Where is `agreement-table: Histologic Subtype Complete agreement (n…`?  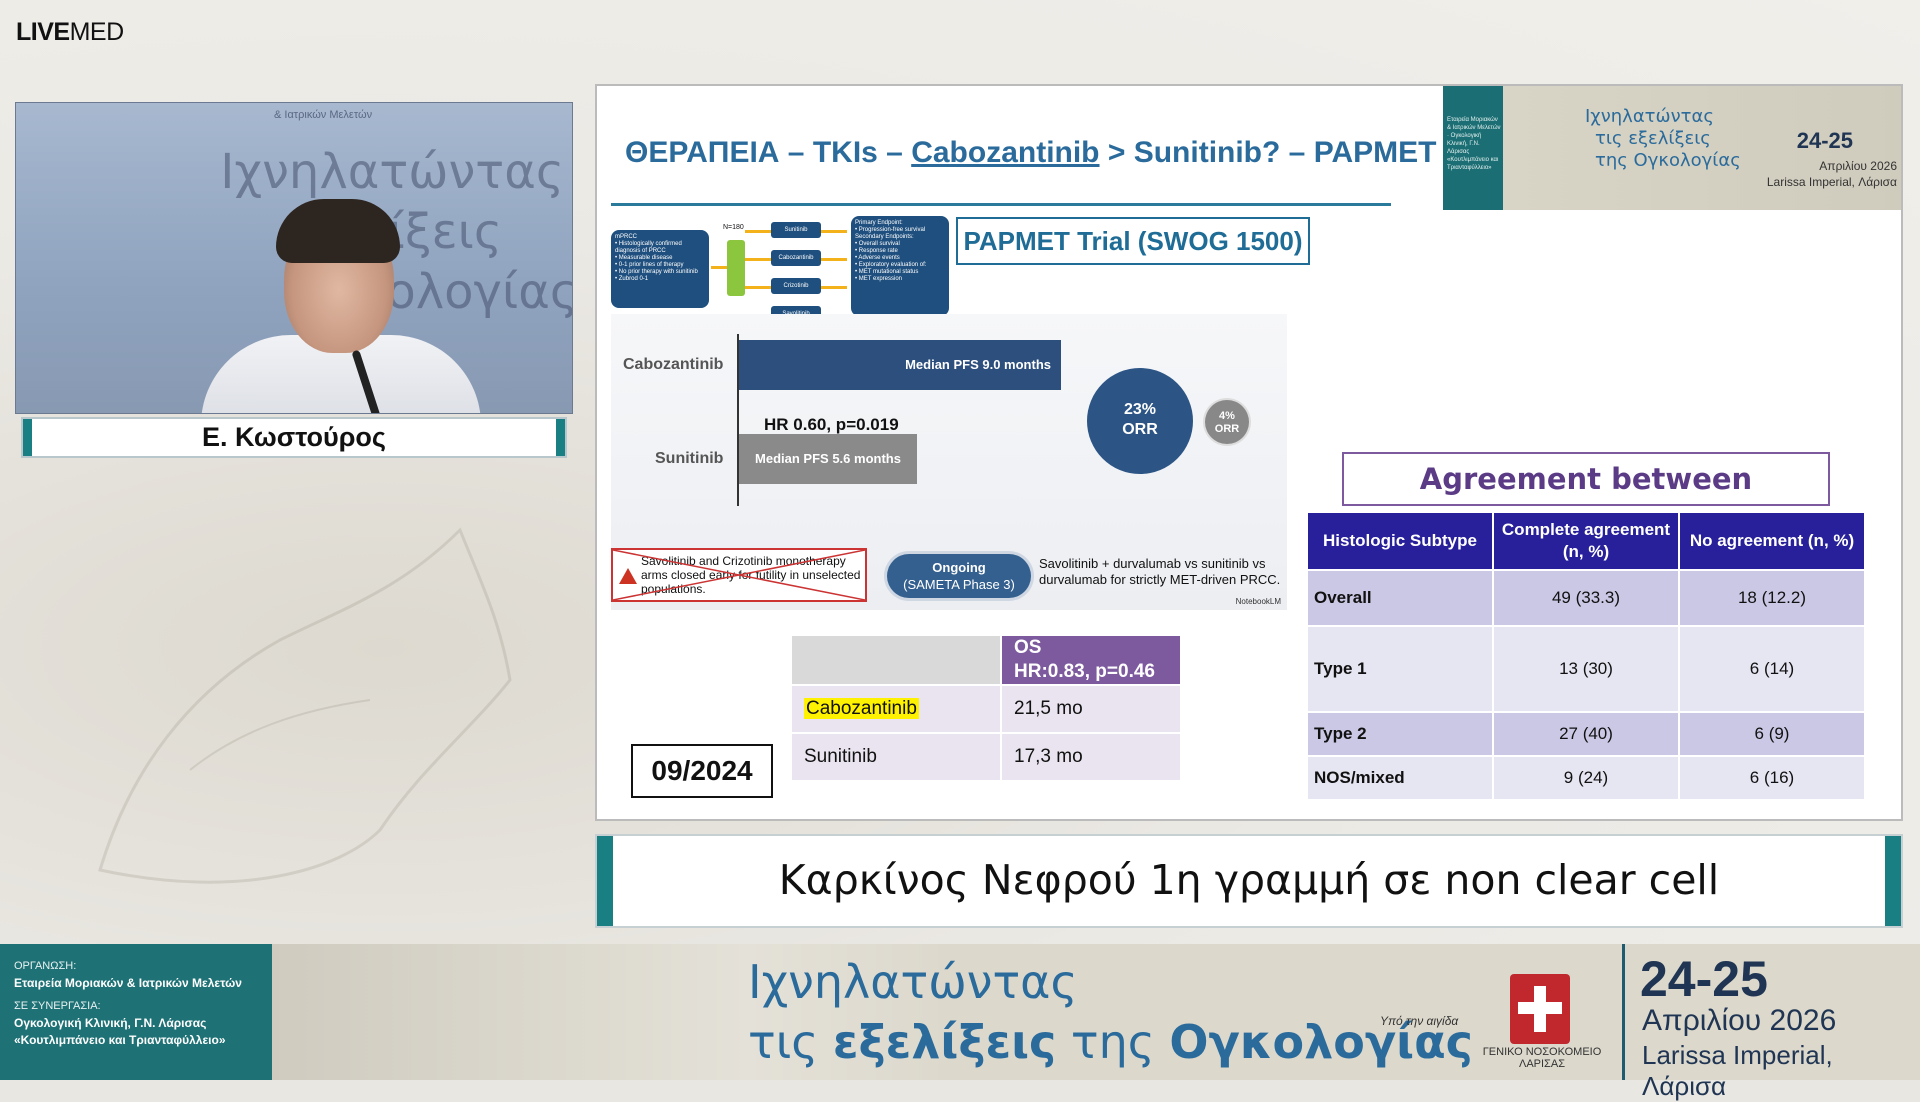
agreement-table: Histologic Subtype Complete agreement (n… is located at coordinates (1586, 656).